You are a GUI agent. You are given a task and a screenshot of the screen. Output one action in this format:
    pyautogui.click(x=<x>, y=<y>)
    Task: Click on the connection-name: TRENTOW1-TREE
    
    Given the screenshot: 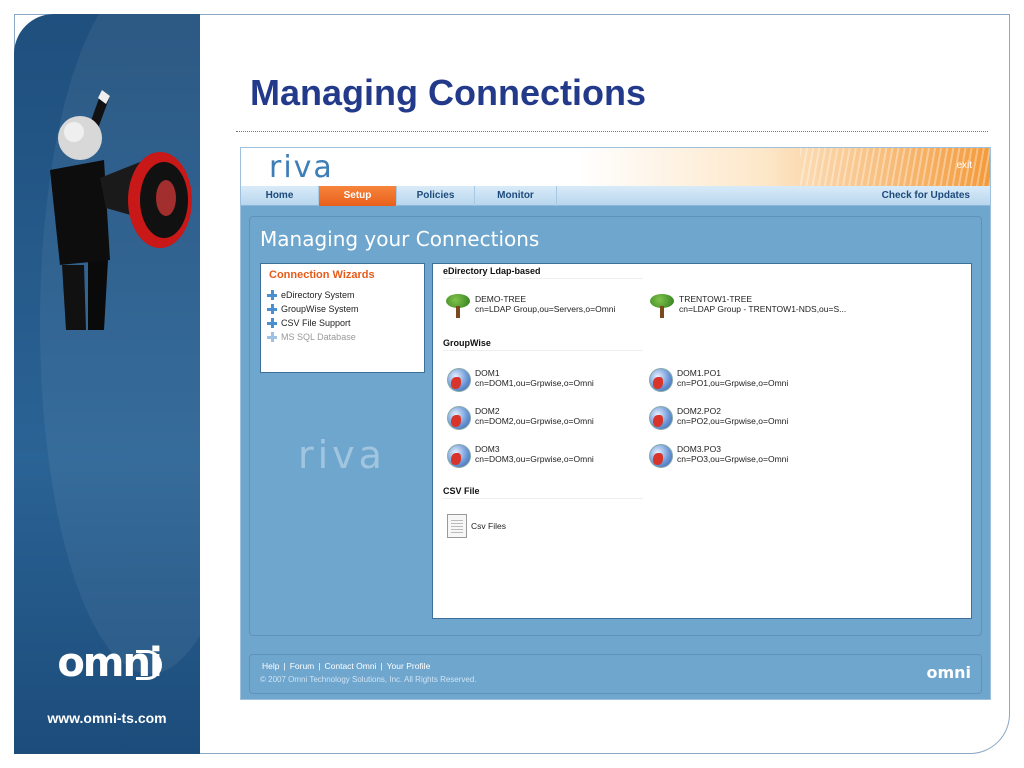 What is the action you would take?
    pyautogui.click(x=716, y=299)
    